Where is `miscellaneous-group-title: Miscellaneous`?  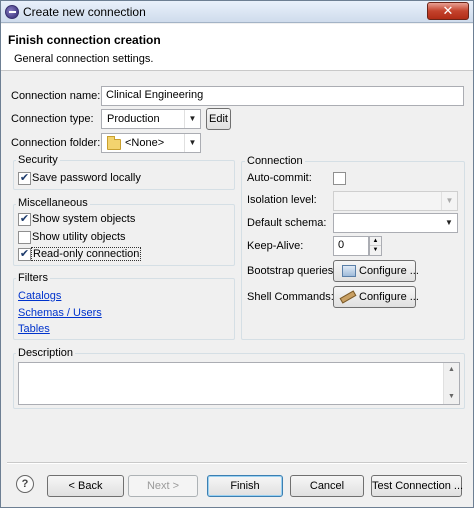 miscellaneous-group-title: Miscellaneous is located at coordinates (53, 203).